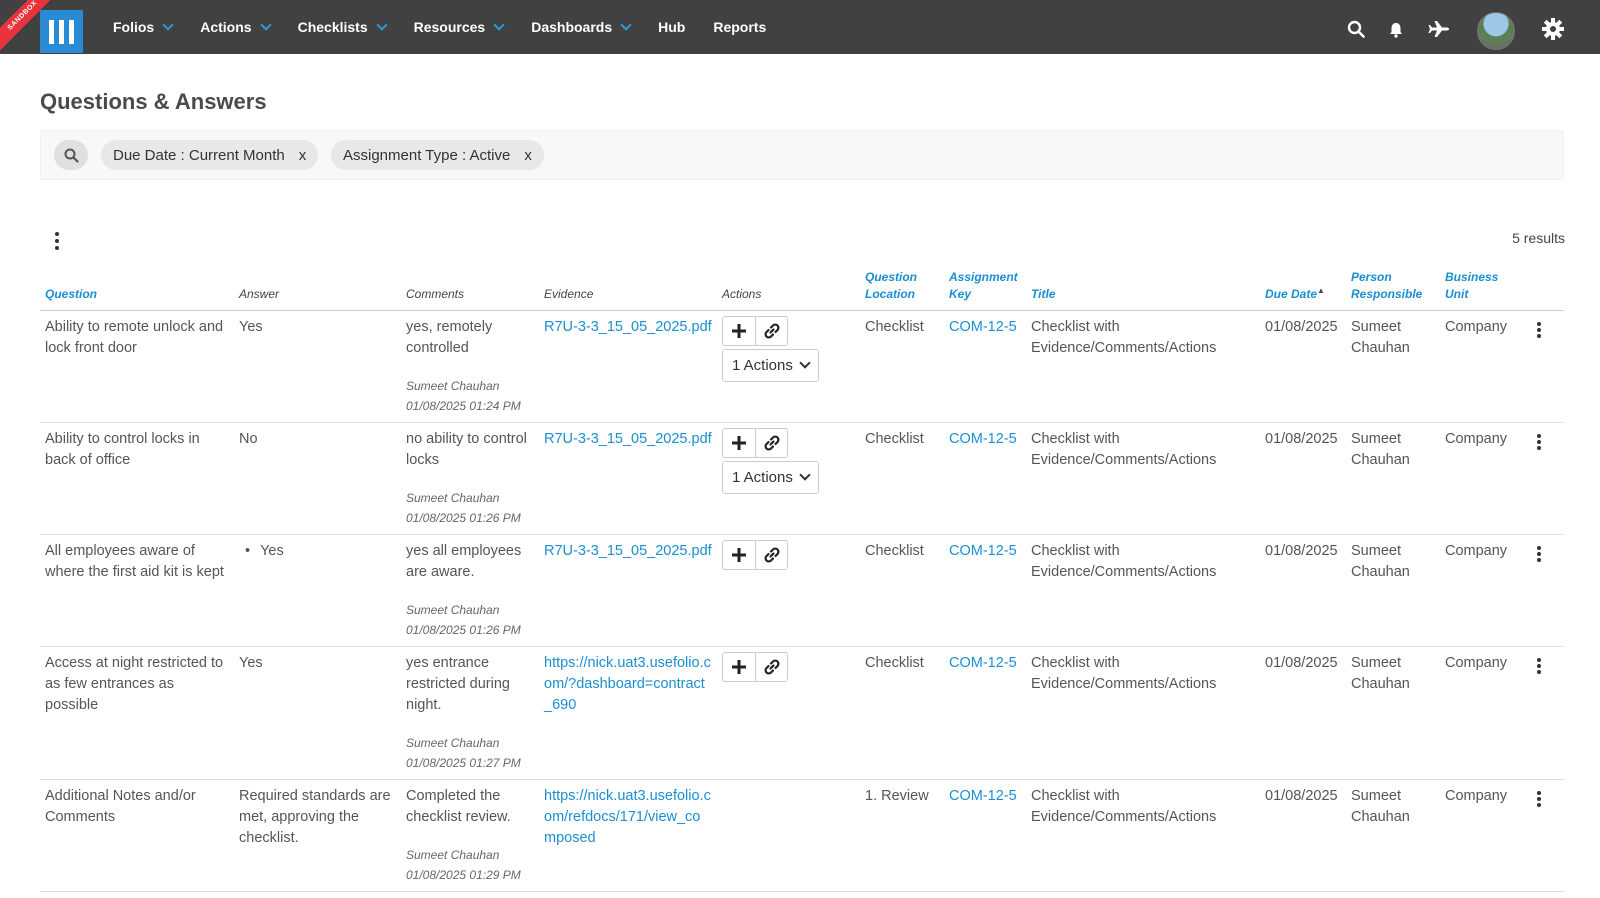  I want to click on nav-folios: Folios, so click(143, 26).